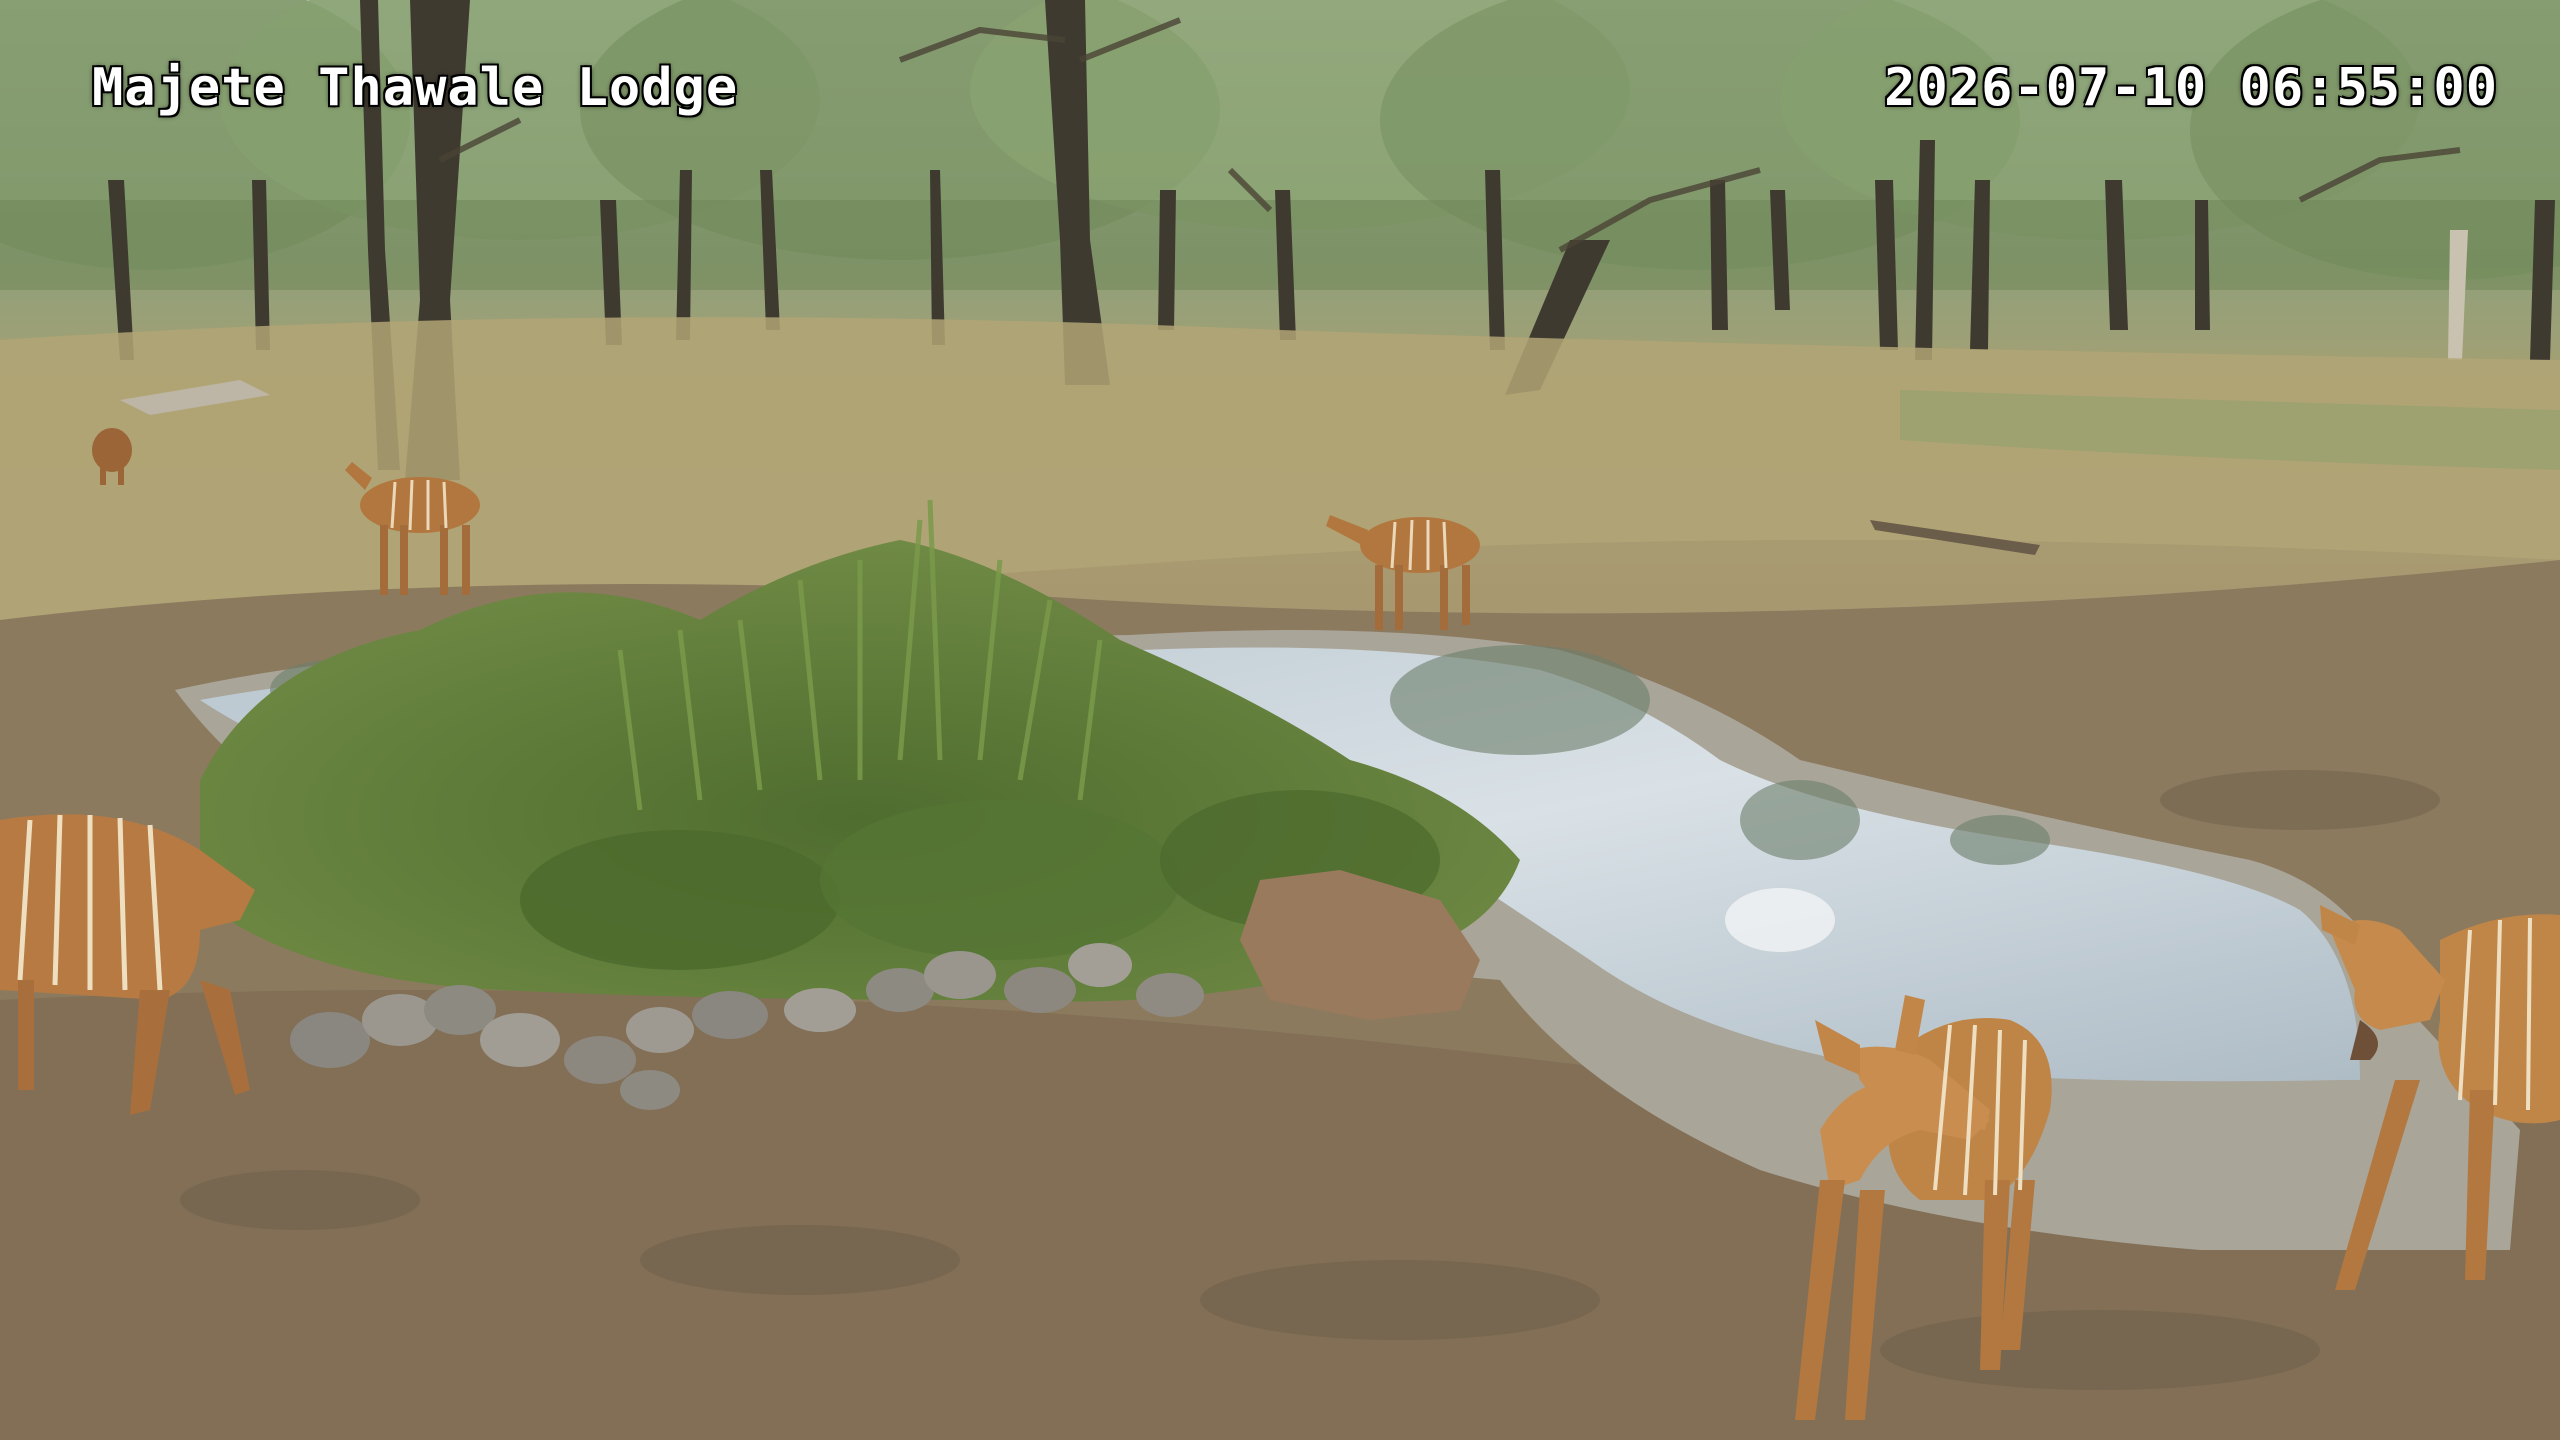 The image size is (2560, 1440). I want to click on camera-location-label: Majete Thawale Lodge, so click(415, 88).